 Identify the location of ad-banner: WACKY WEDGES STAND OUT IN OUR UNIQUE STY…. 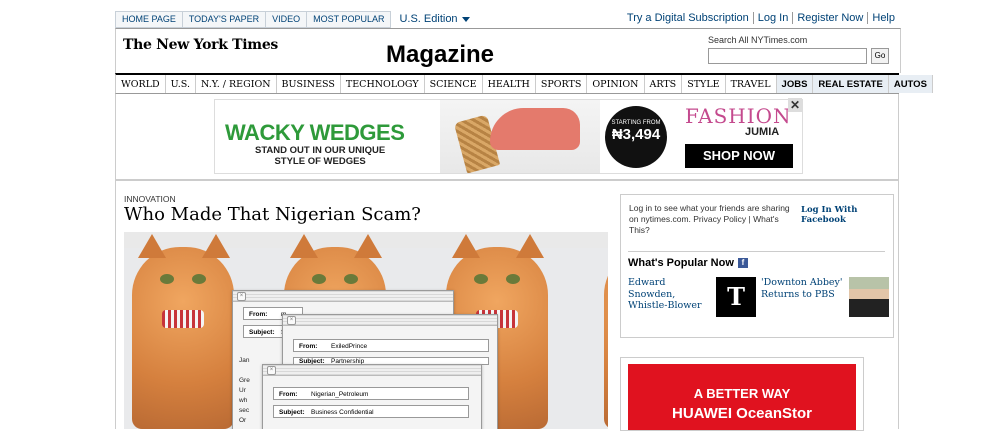
(508, 136).